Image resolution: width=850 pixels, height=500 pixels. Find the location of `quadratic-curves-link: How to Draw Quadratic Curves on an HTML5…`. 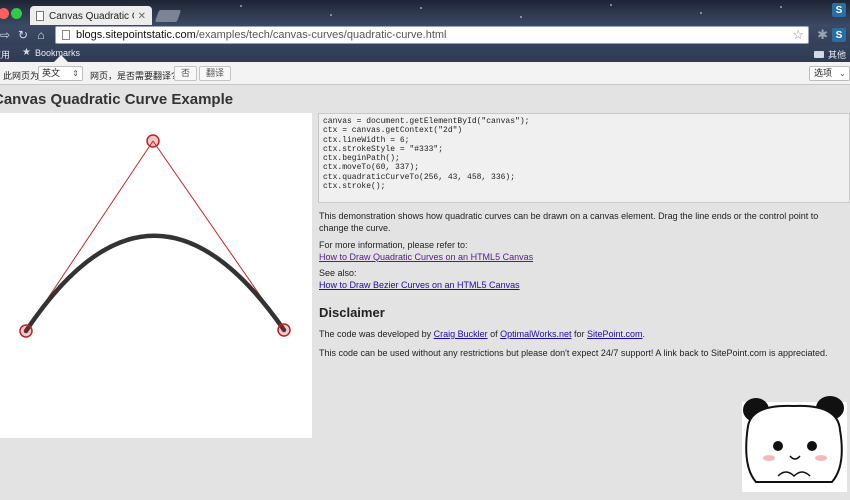

quadratic-curves-link: How to Draw Quadratic Curves on an HTML5… is located at coordinates (426, 257).